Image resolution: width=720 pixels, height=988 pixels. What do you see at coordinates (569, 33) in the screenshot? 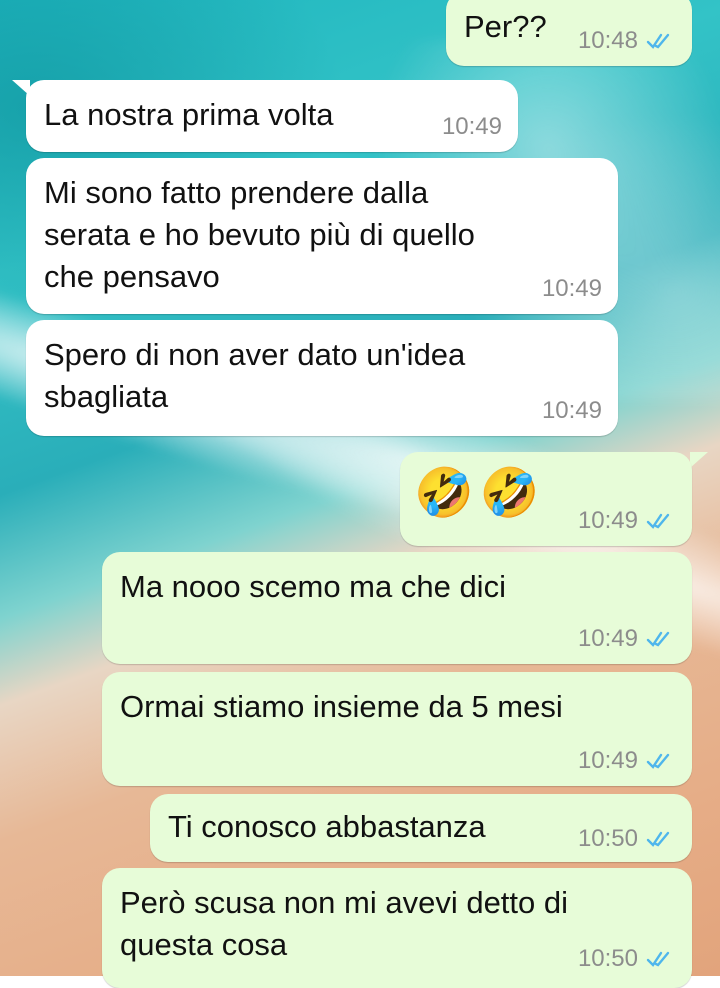
I see `message-outgoing: Per?? 10:48` at bounding box center [569, 33].